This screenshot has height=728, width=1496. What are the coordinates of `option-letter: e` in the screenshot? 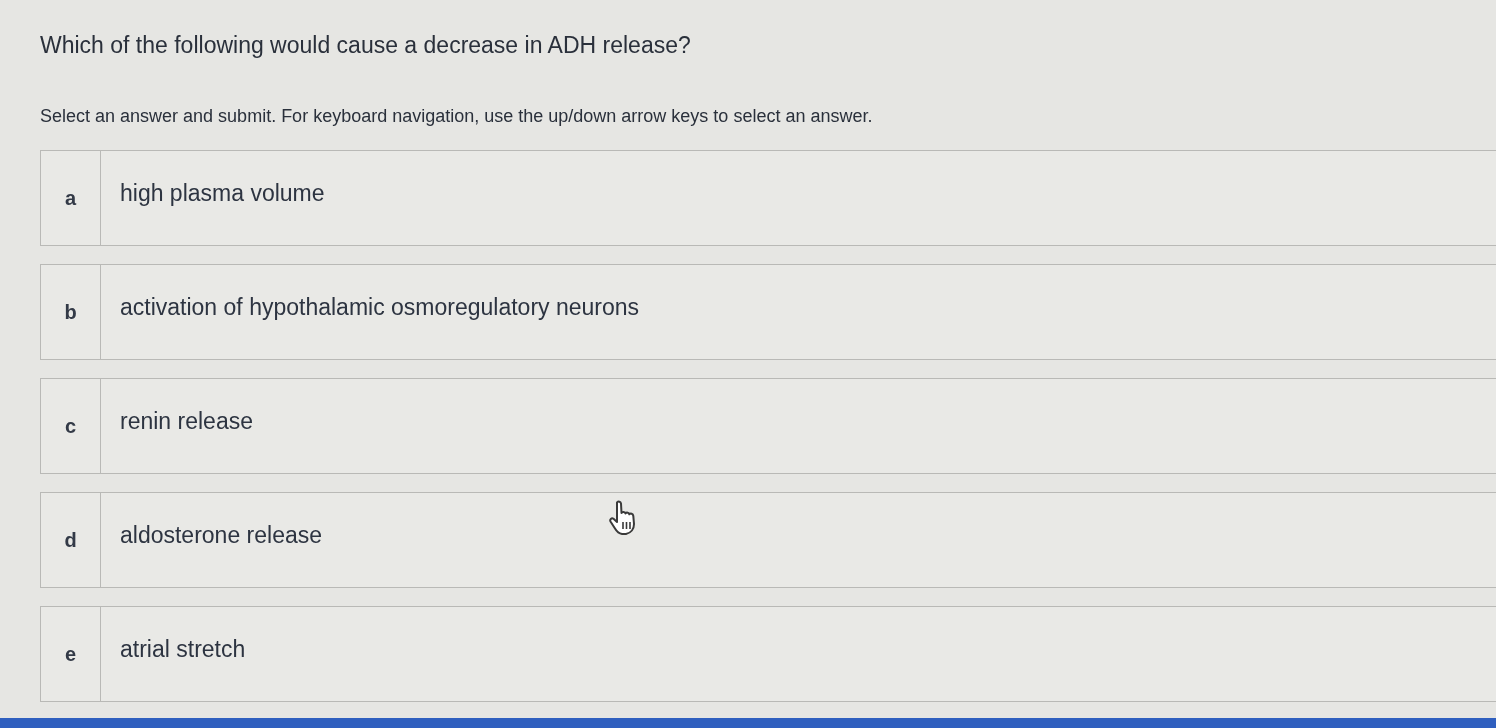 It's located at (70, 654).